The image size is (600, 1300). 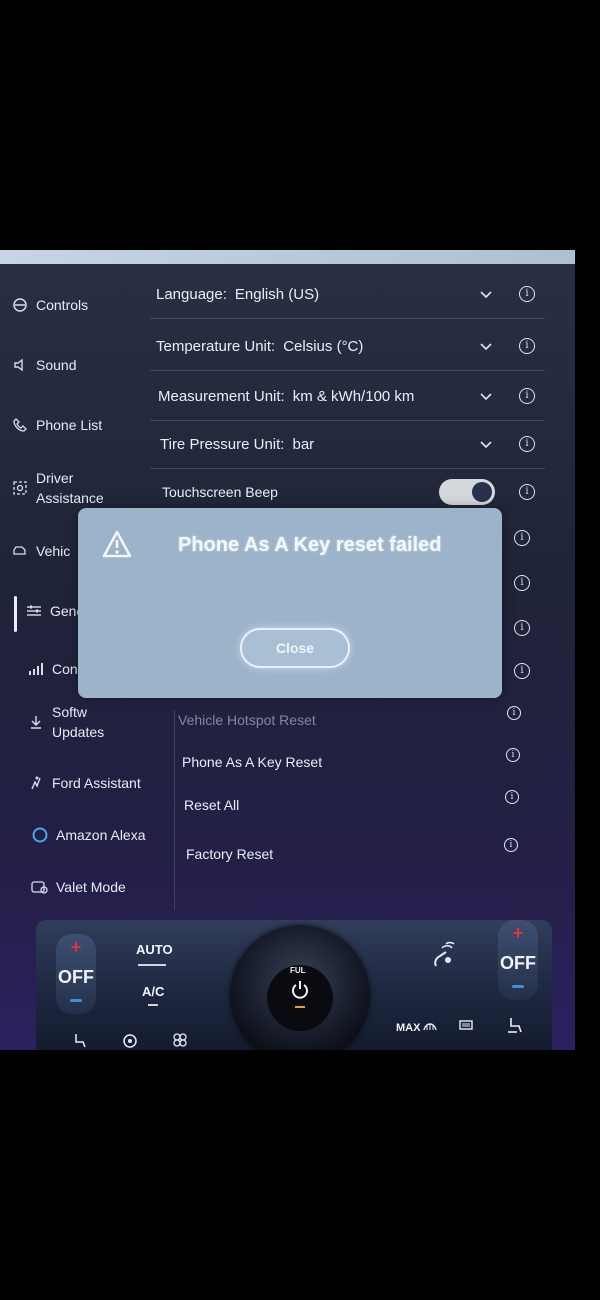 I want to click on steering-heat-icon, so click(x=130, y=1041).